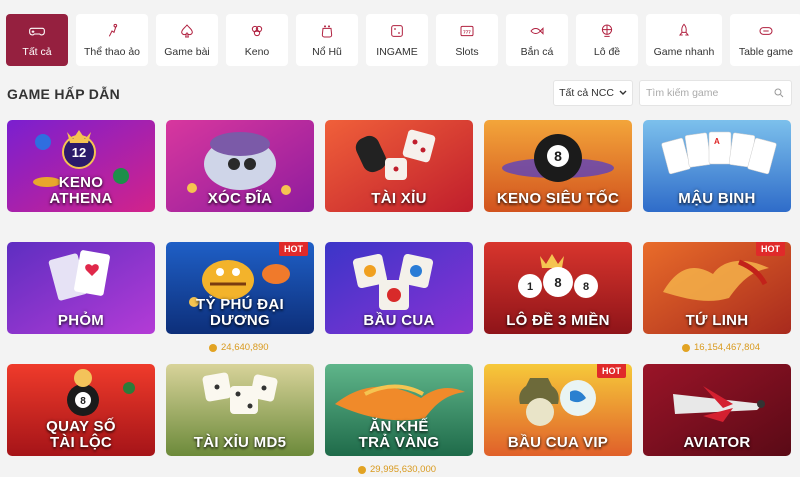 The height and width of the screenshot is (477, 800). Describe the element at coordinates (397, 51) in the screenshot. I see `tab-label: INGAME` at that location.